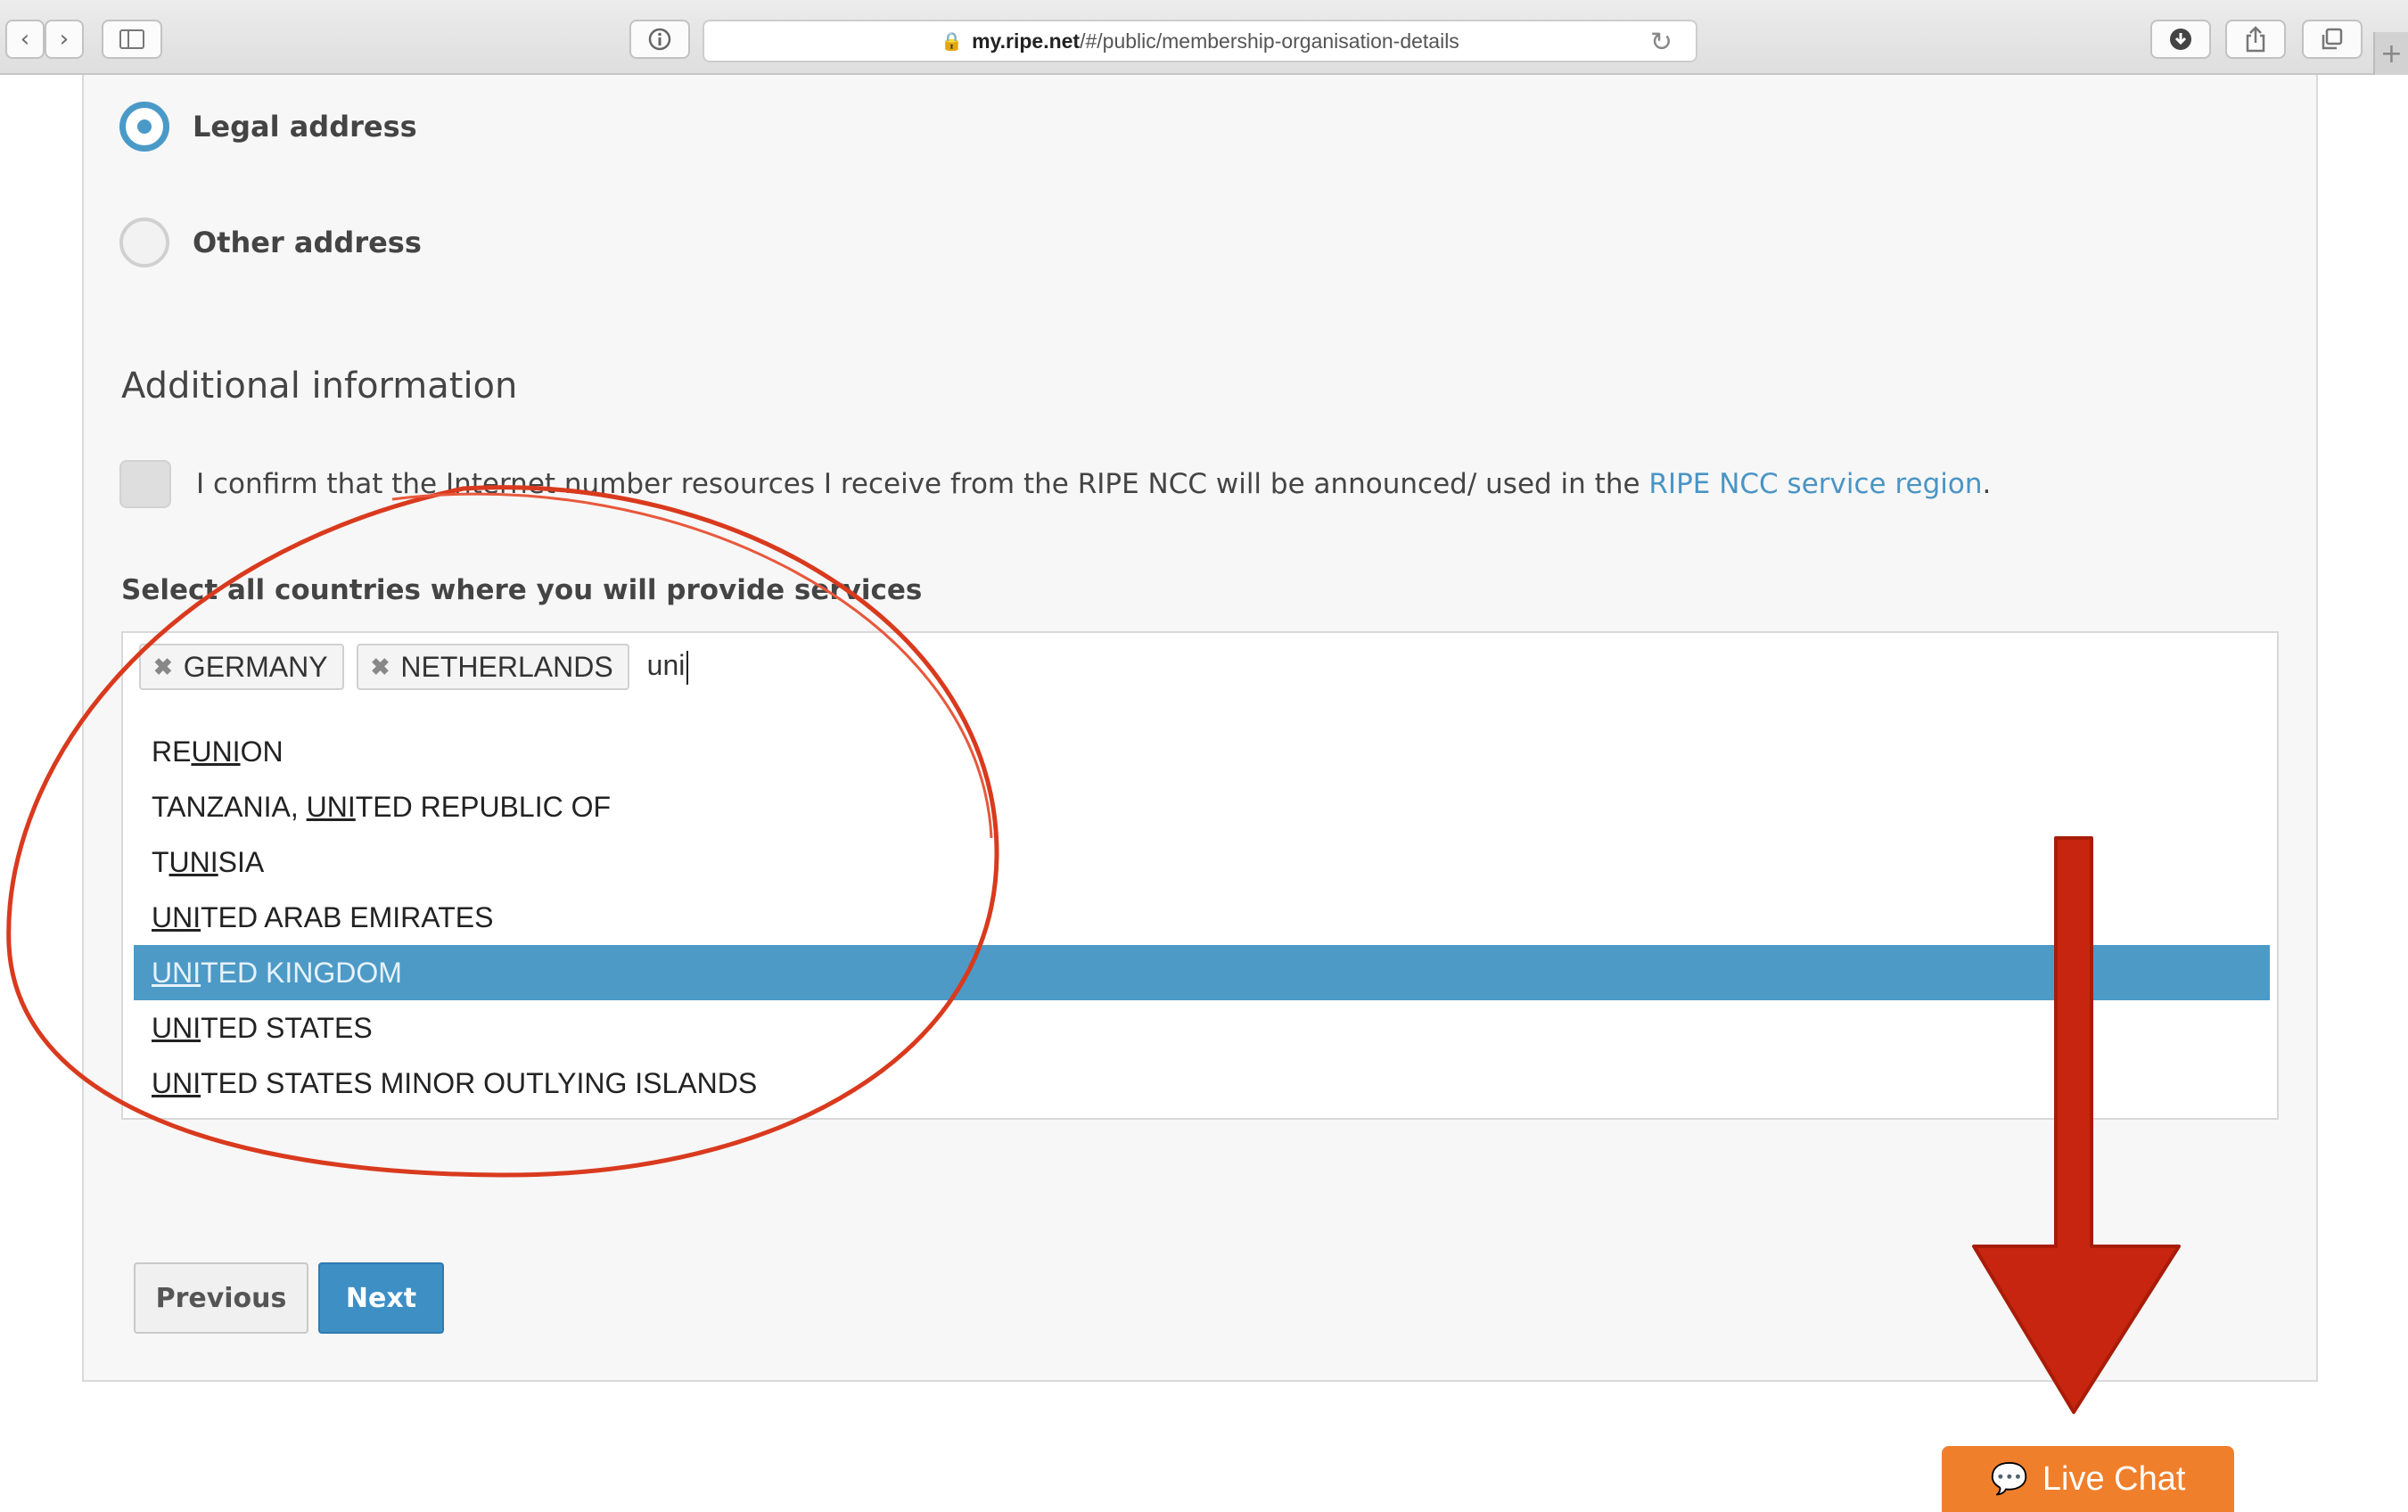 The height and width of the screenshot is (1512, 2408). What do you see at coordinates (660, 39) in the screenshot?
I see `info-icon` at bounding box center [660, 39].